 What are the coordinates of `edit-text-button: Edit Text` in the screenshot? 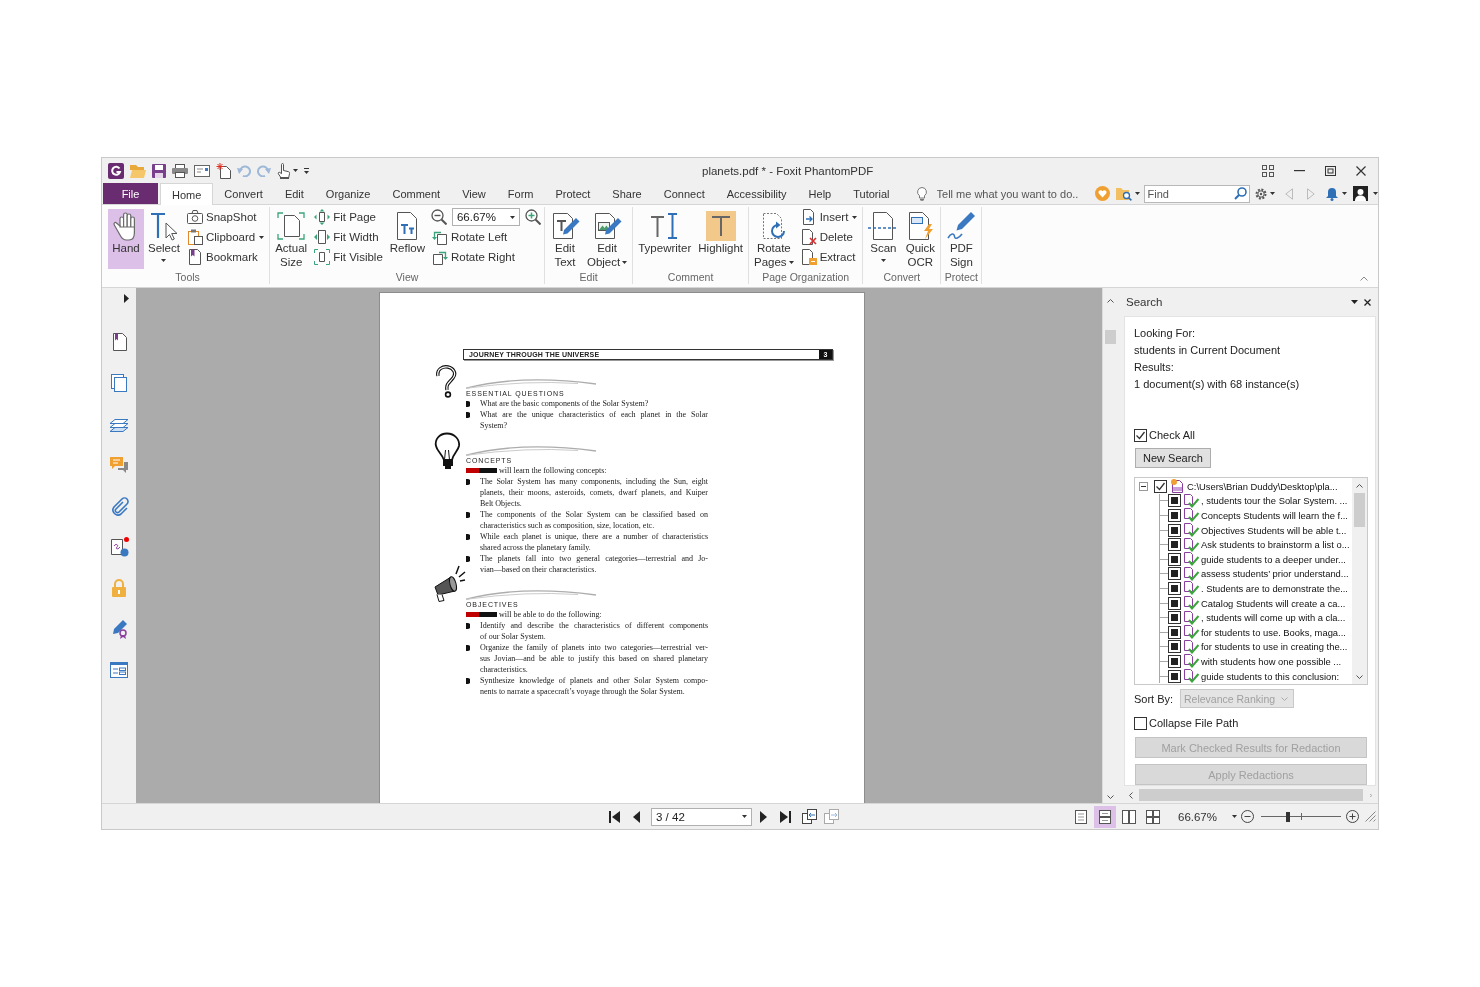 It's located at (564, 239).